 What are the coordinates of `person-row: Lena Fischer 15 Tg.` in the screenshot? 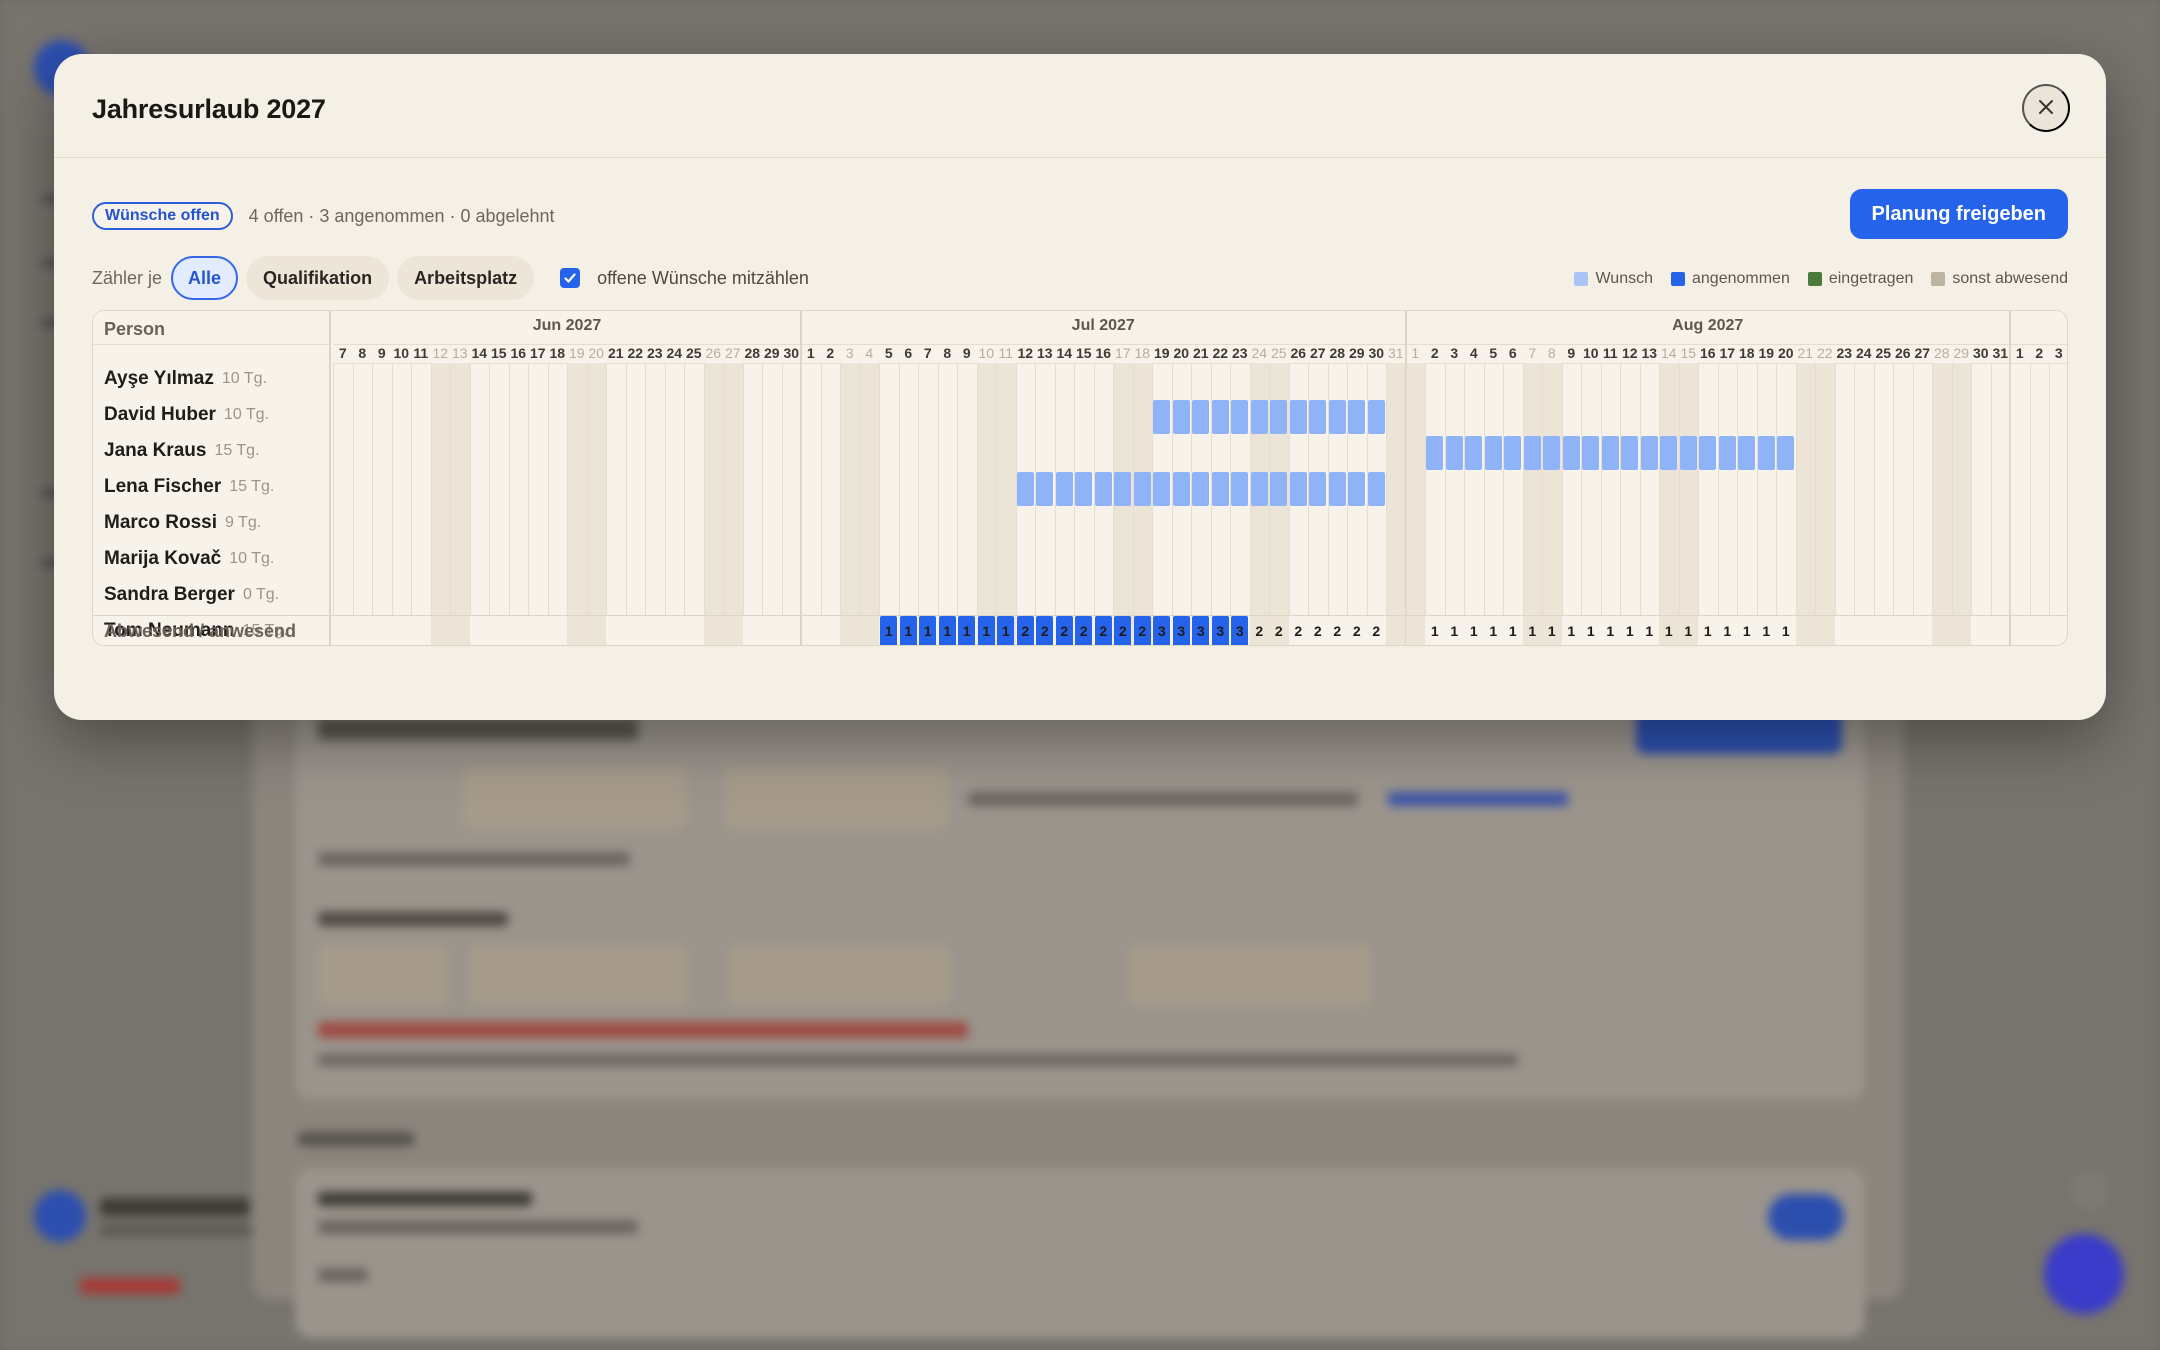 It's located at (189, 487).